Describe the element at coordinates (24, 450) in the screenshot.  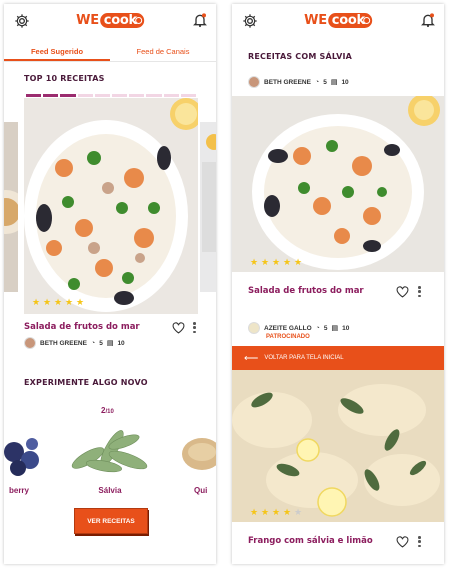
I see `blueberry-image` at that location.